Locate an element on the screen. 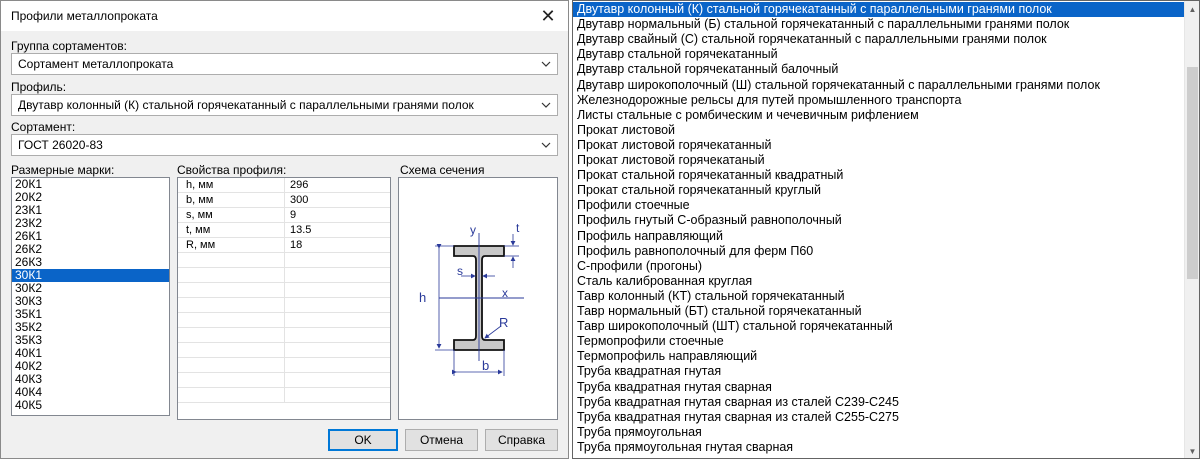 The width and height of the screenshot is (1200, 459). properties-grid: h, мм 296 b, мм 300 s, мм 9 t, мм 13.5 R, мм 18 is located at coordinates (284, 298).